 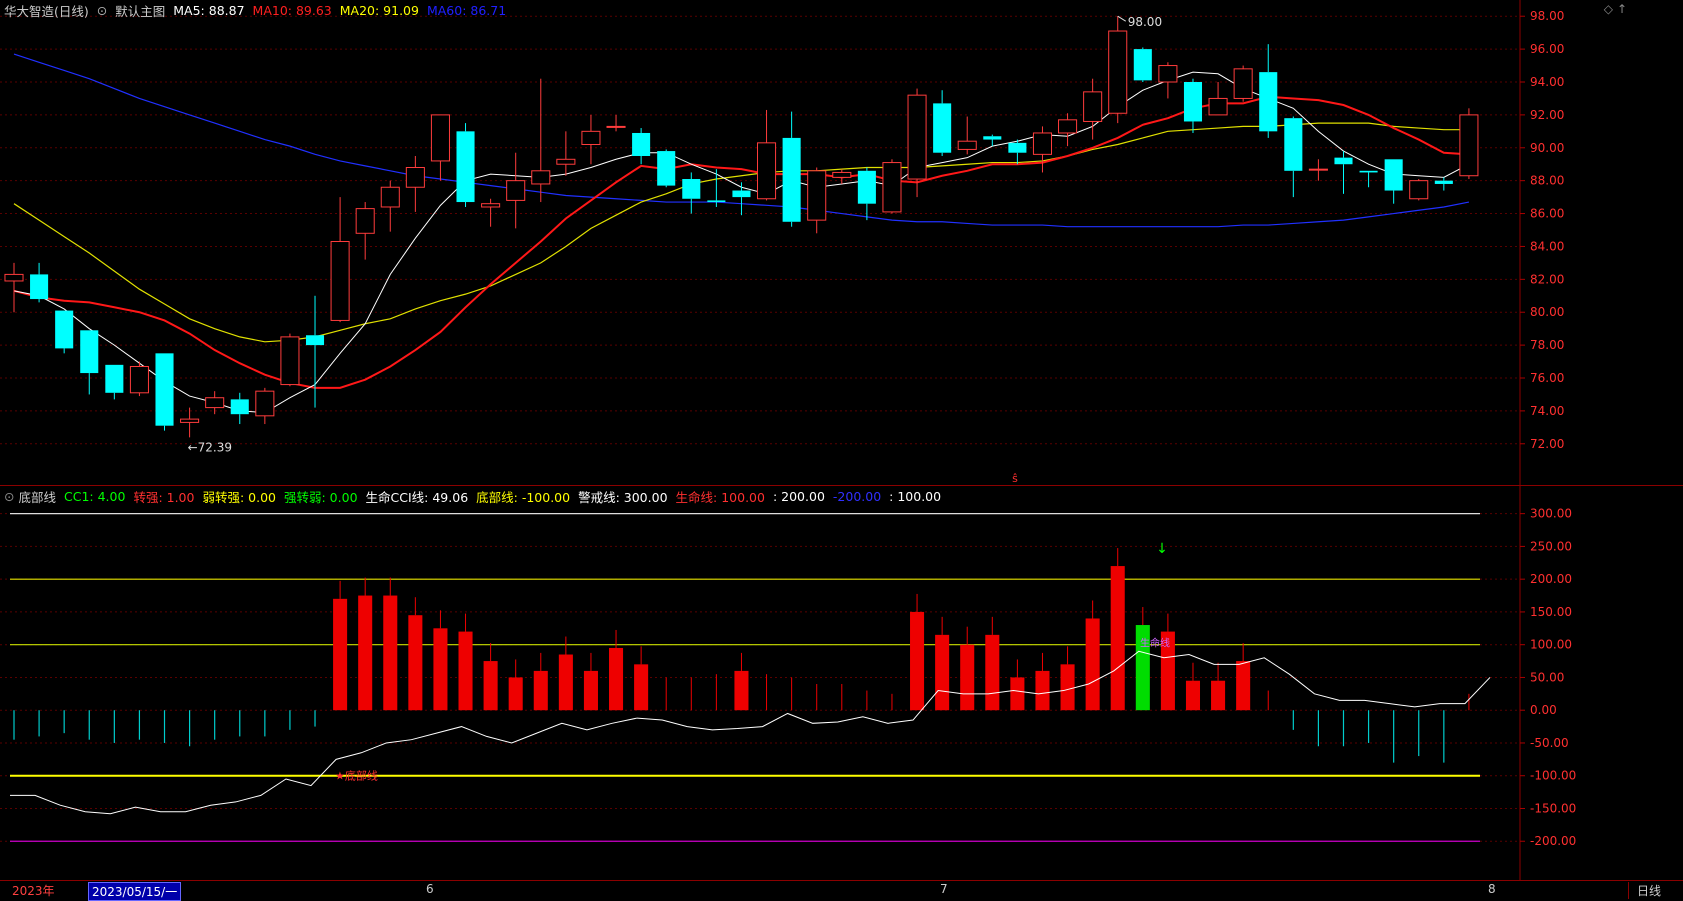 What do you see at coordinates (1547, 181) in the screenshot?
I see `price-axis-label: 88.00` at bounding box center [1547, 181].